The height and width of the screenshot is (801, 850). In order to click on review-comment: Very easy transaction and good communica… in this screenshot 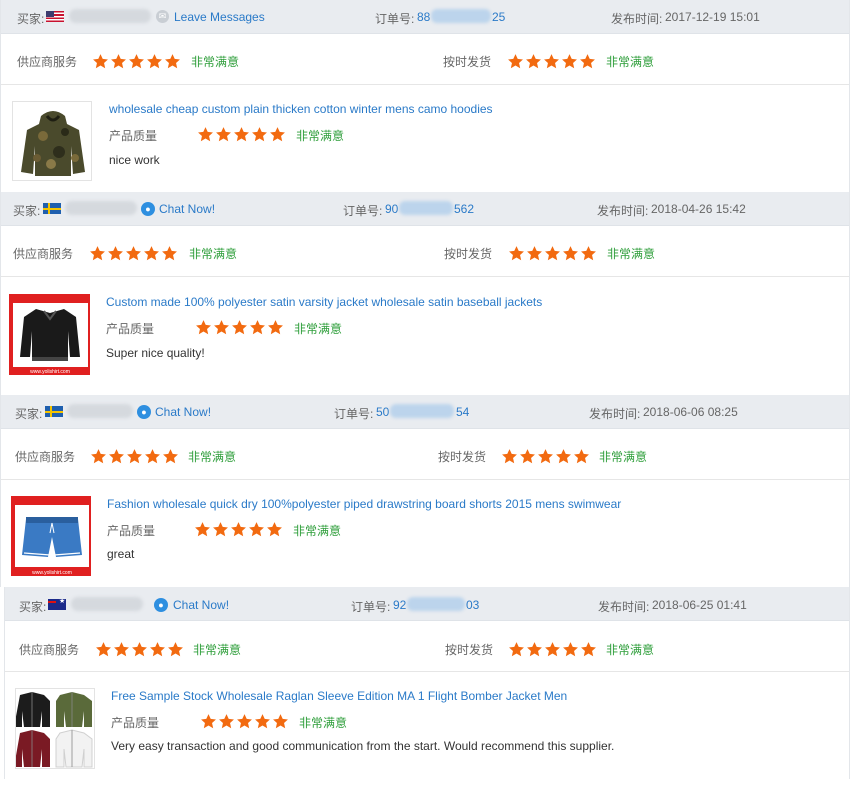, I will do `click(363, 746)`.